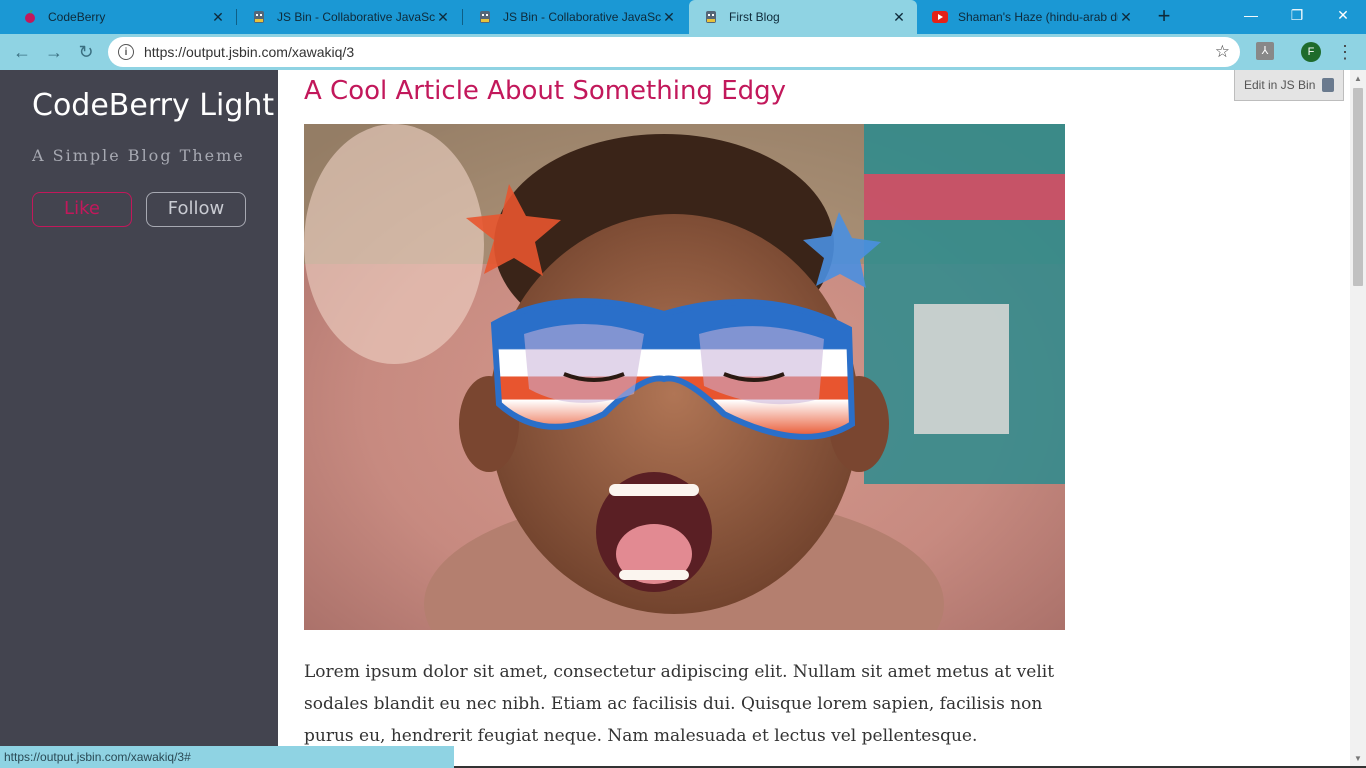 The height and width of the screenshot is (768, 1366). Describe the element at coordinates (138, 155) in the screenshot. I see `blog-tagline: A Simple Blog Theme` at that location.